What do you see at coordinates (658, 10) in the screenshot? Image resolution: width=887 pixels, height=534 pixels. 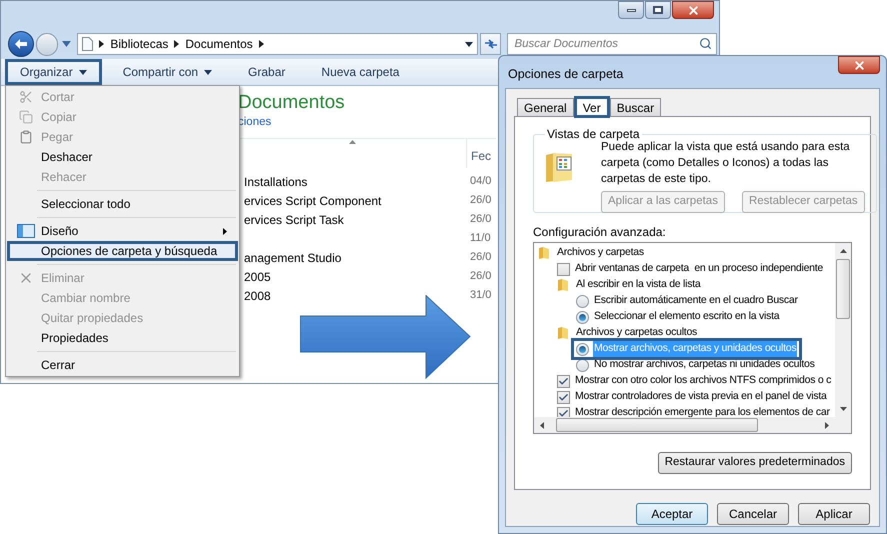 I see `maximize-button` at bounding box center [658, 10].